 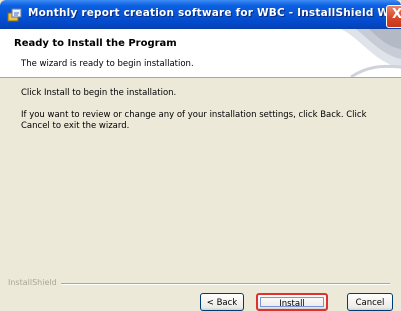 What do you see at coordinates (370, 302) in the screenshot?
I see `cancel-button: Cancel` at bounding box center [370, 302].